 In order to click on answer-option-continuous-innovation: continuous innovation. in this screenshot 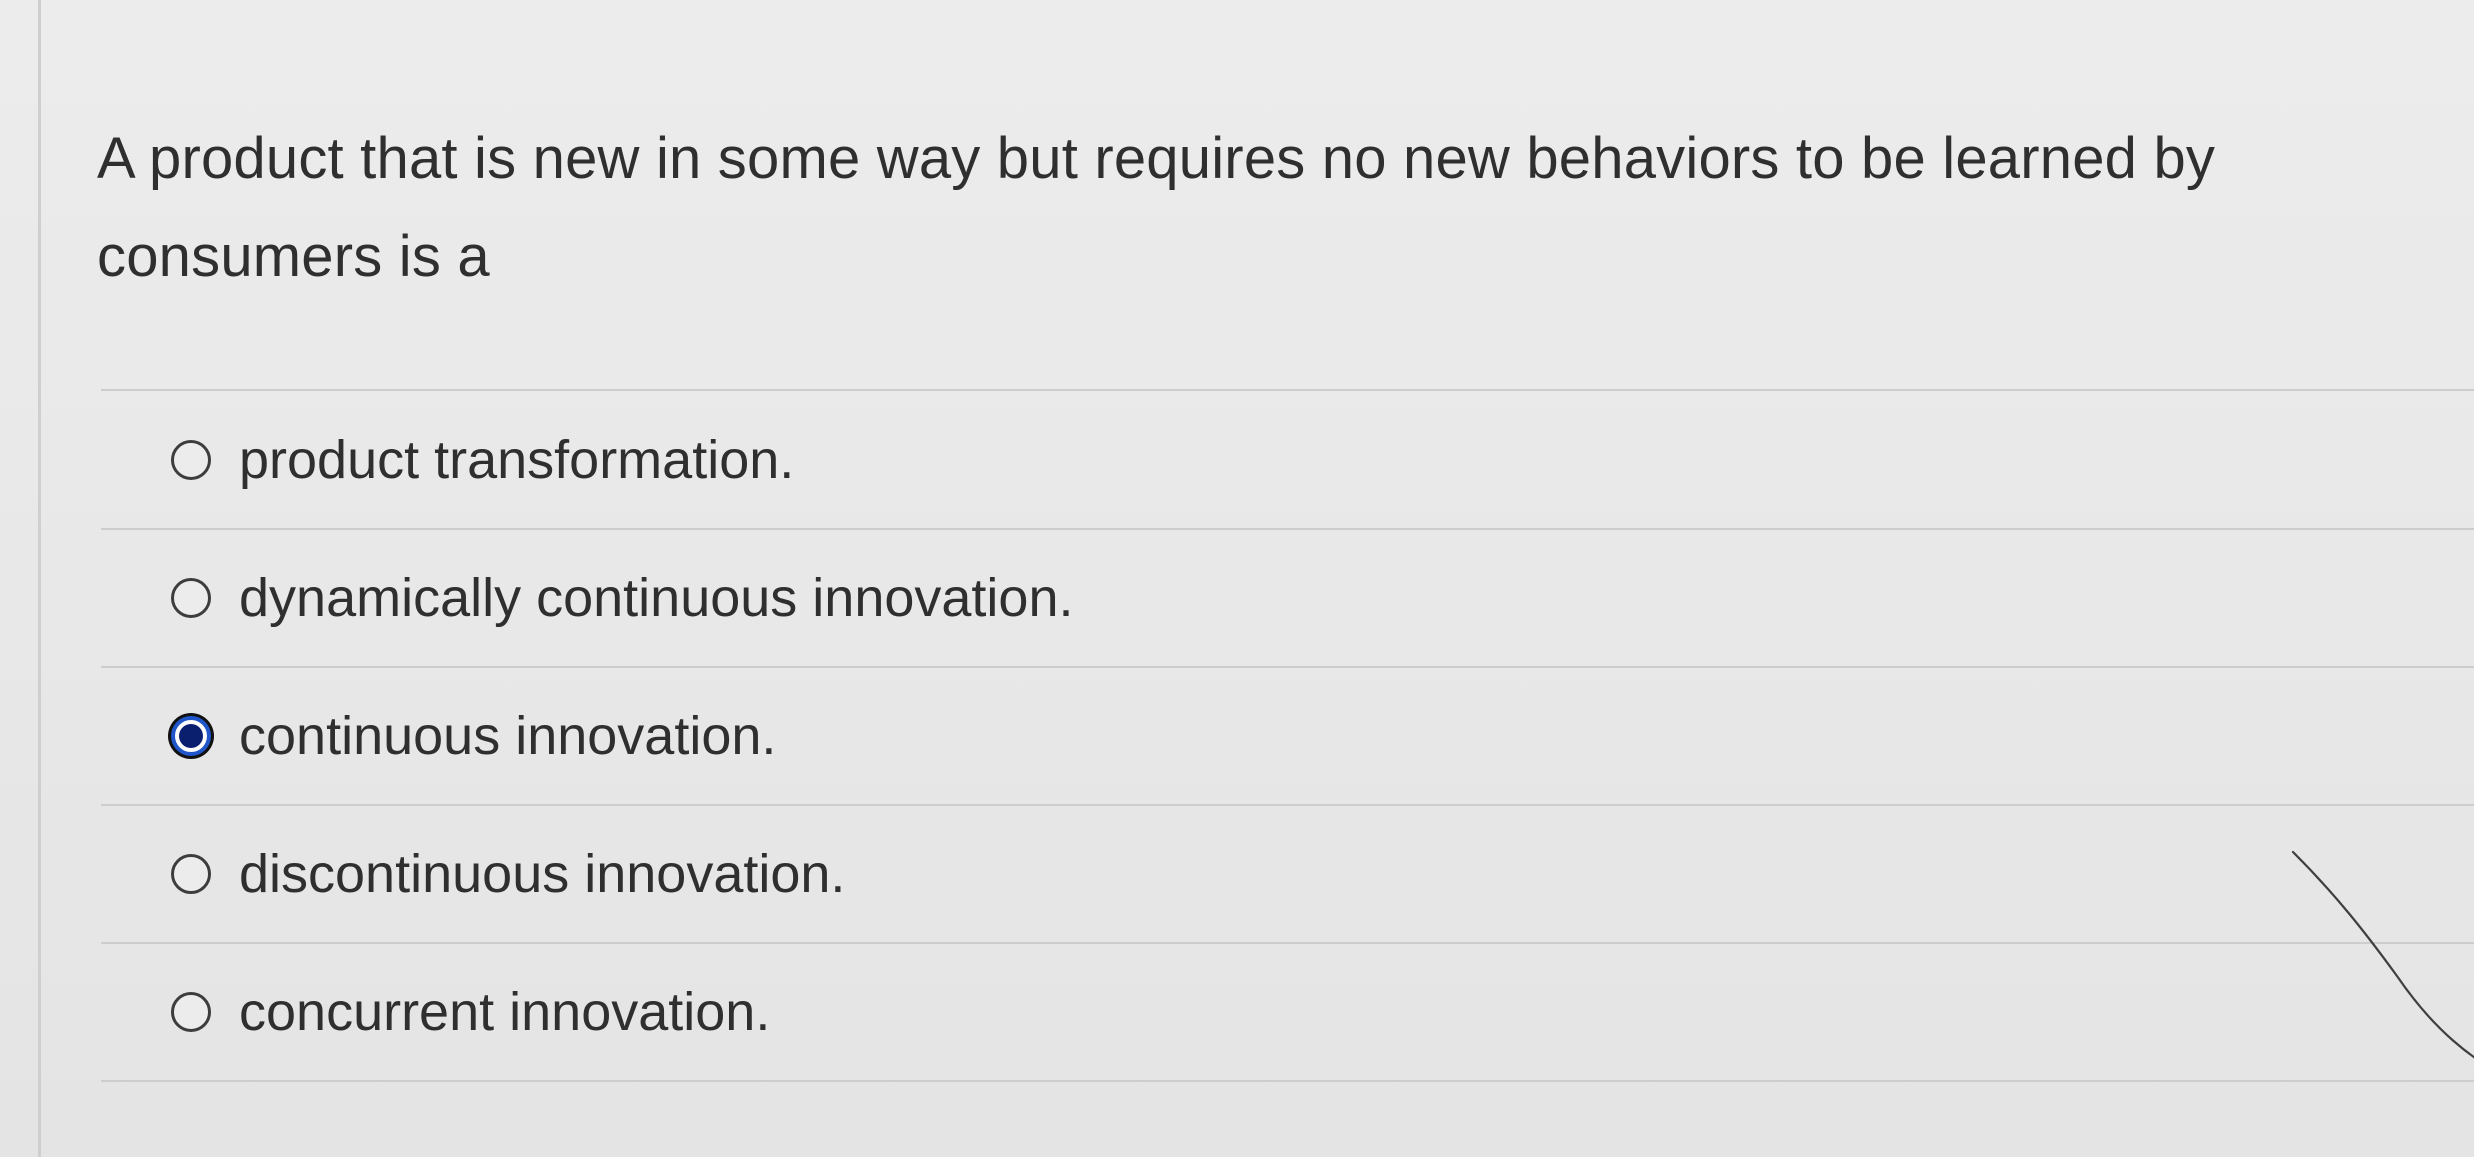, I will do `click(1287, 737)`.